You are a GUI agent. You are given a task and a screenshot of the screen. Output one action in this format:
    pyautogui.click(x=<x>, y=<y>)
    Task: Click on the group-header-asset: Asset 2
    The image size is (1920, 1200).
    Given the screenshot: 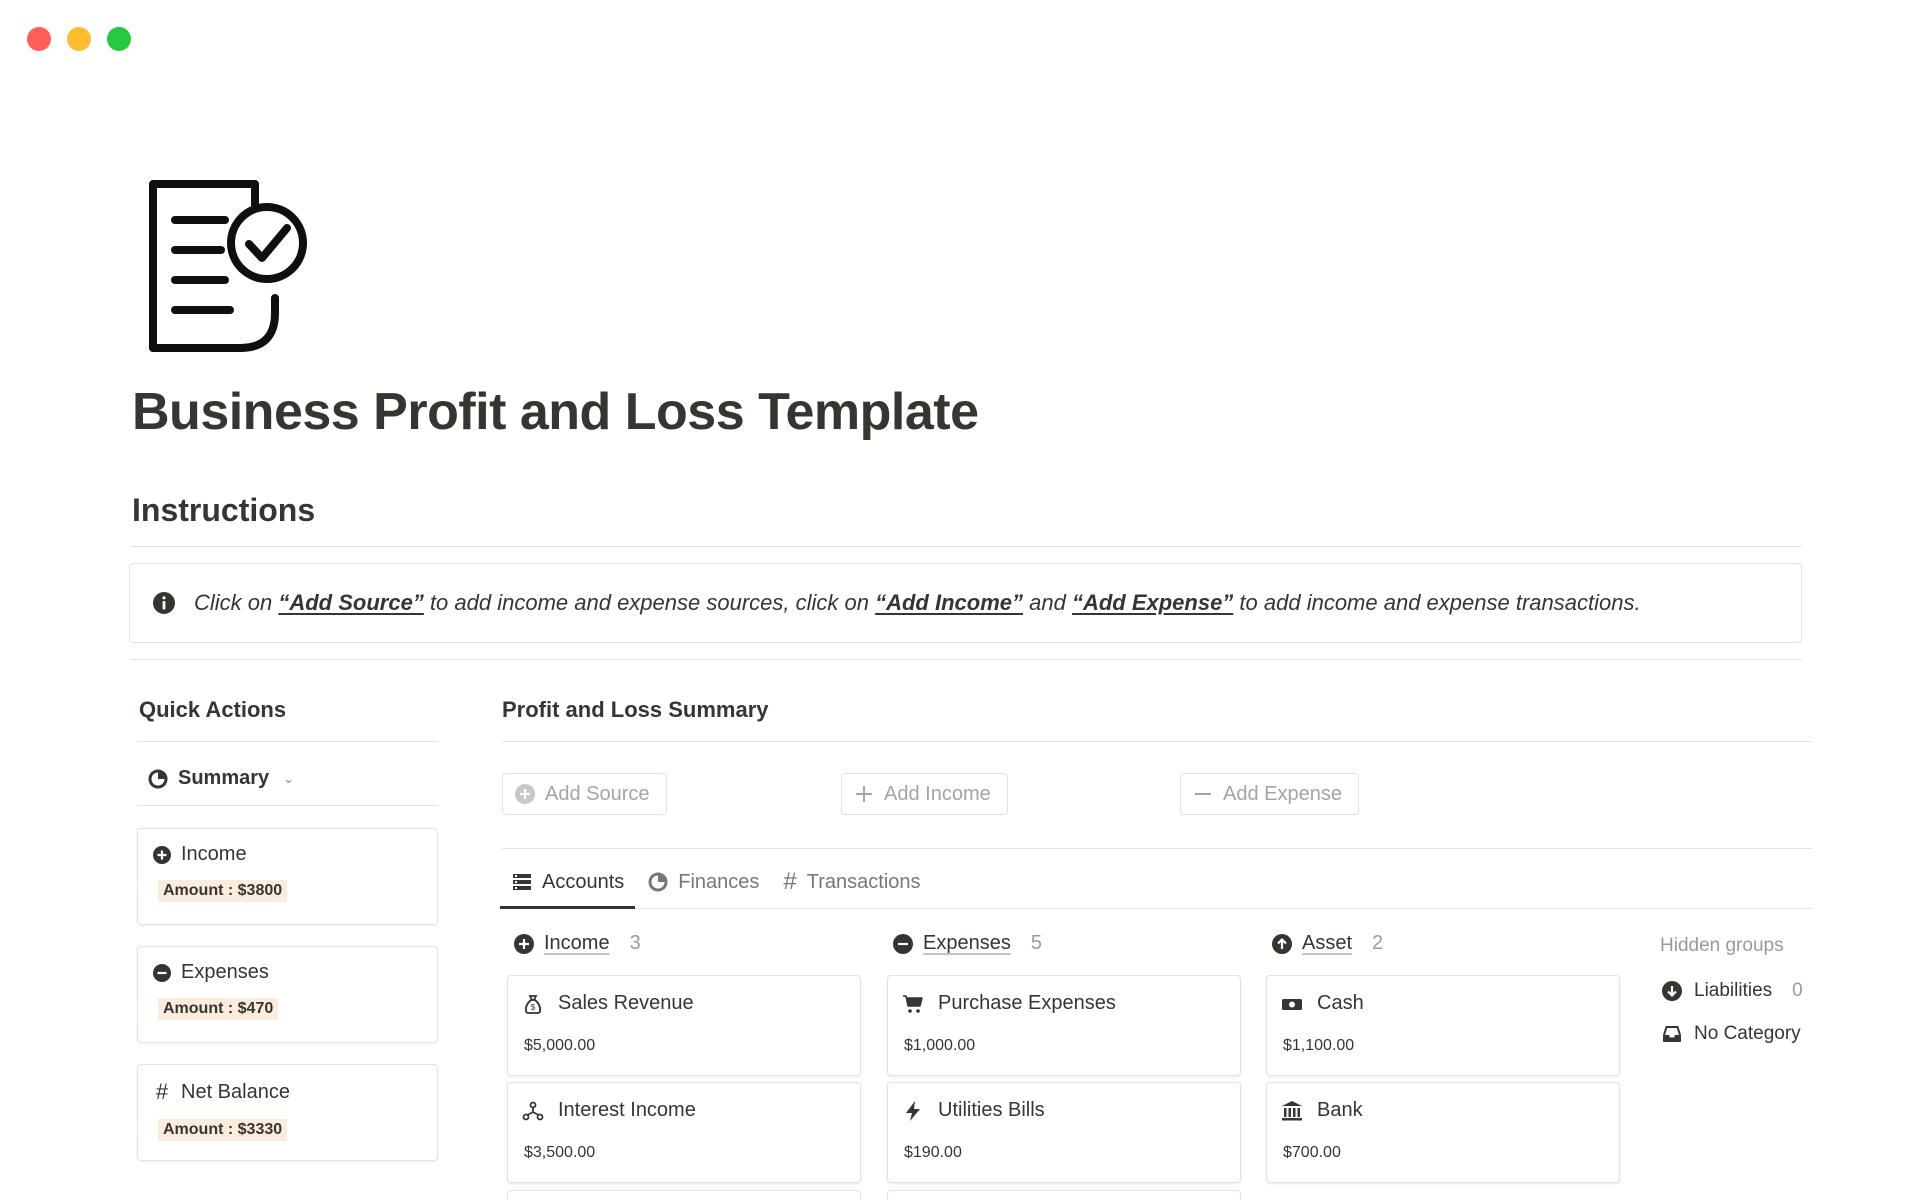 What is the action you would take?
    pyautogui.click(x=1327, y=943)
    